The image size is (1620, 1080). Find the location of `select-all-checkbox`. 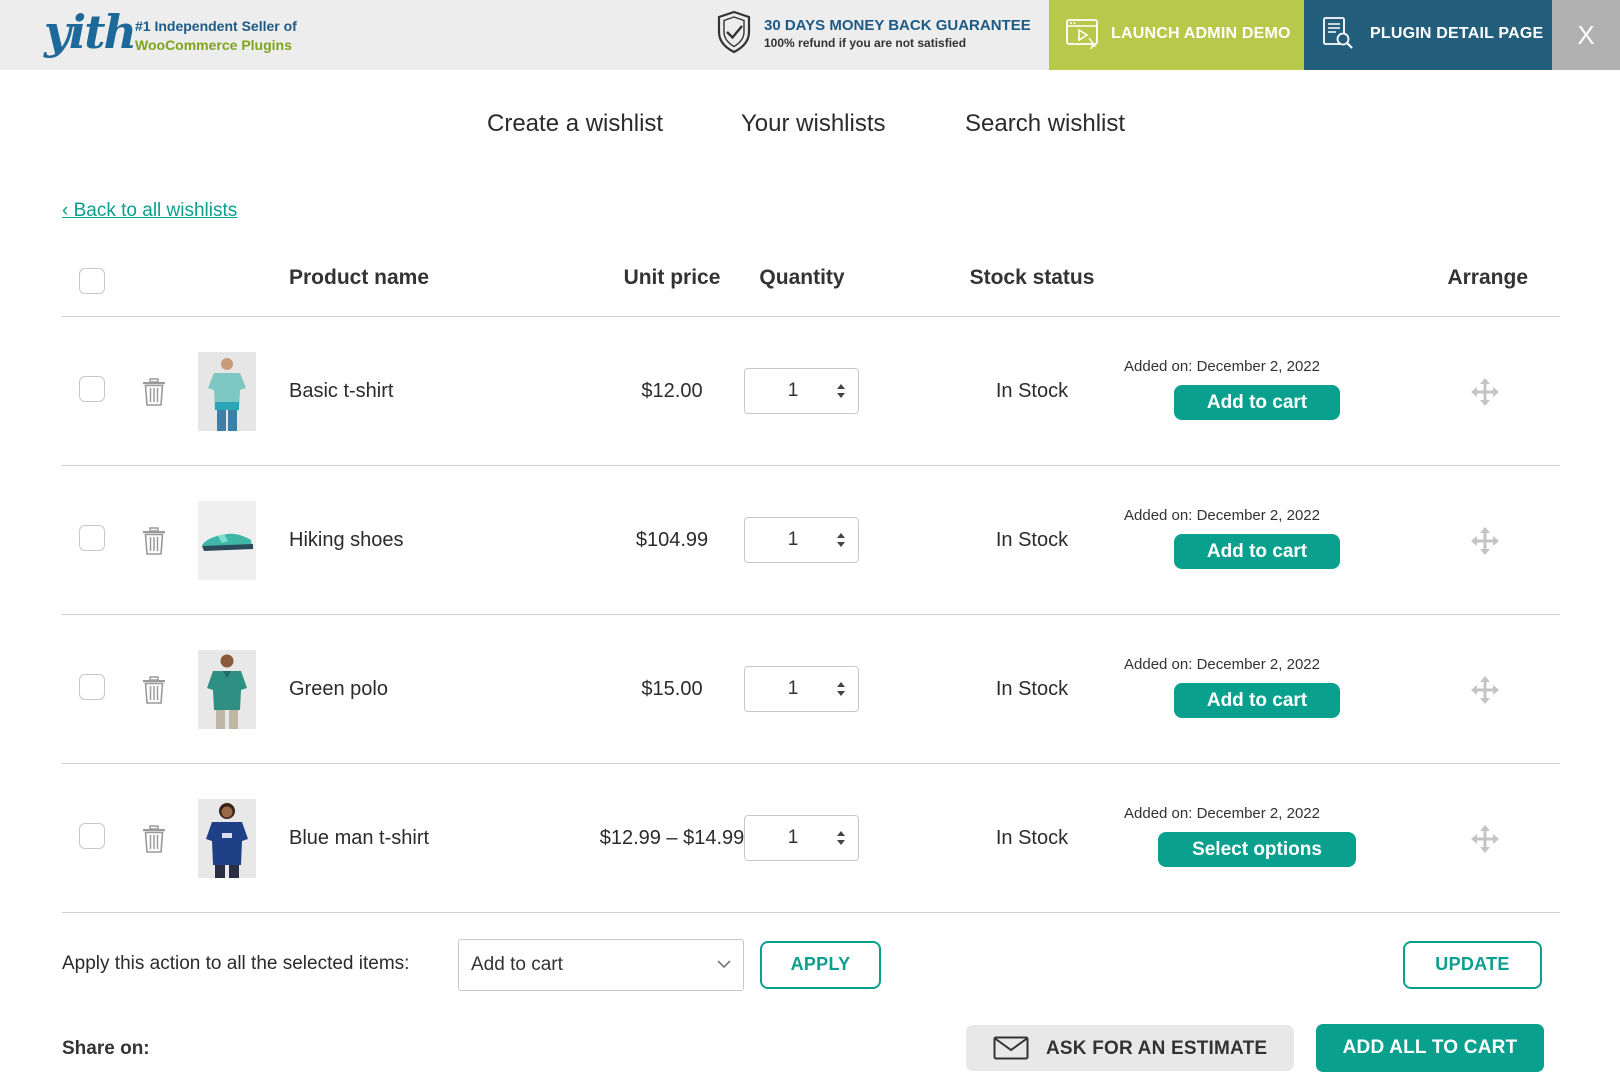

select-all-checkbox is located at coordinates (92, 281).